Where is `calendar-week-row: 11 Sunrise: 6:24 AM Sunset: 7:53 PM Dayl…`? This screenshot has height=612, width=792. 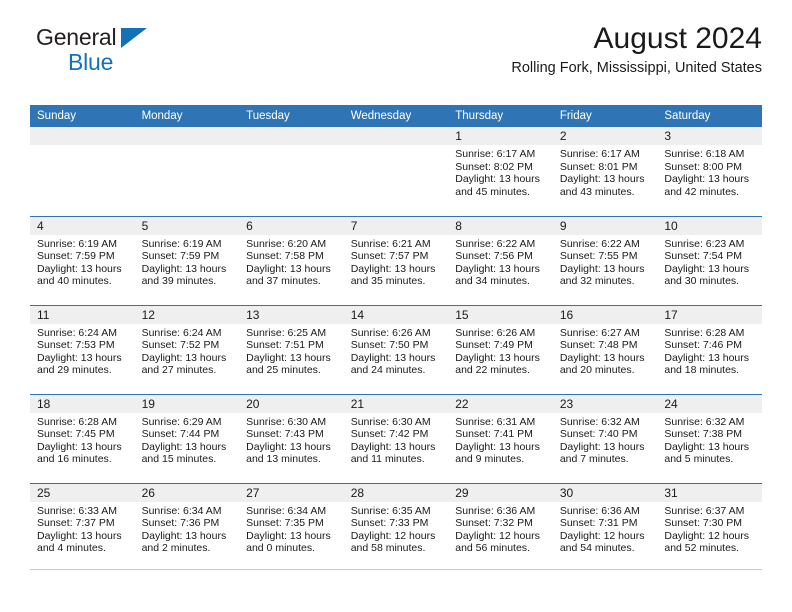
calendar-week-row: 11 Sunrise: 6:24 AM Sunset: 7:53 PM Dayl… is located at coordinates (396, 349).